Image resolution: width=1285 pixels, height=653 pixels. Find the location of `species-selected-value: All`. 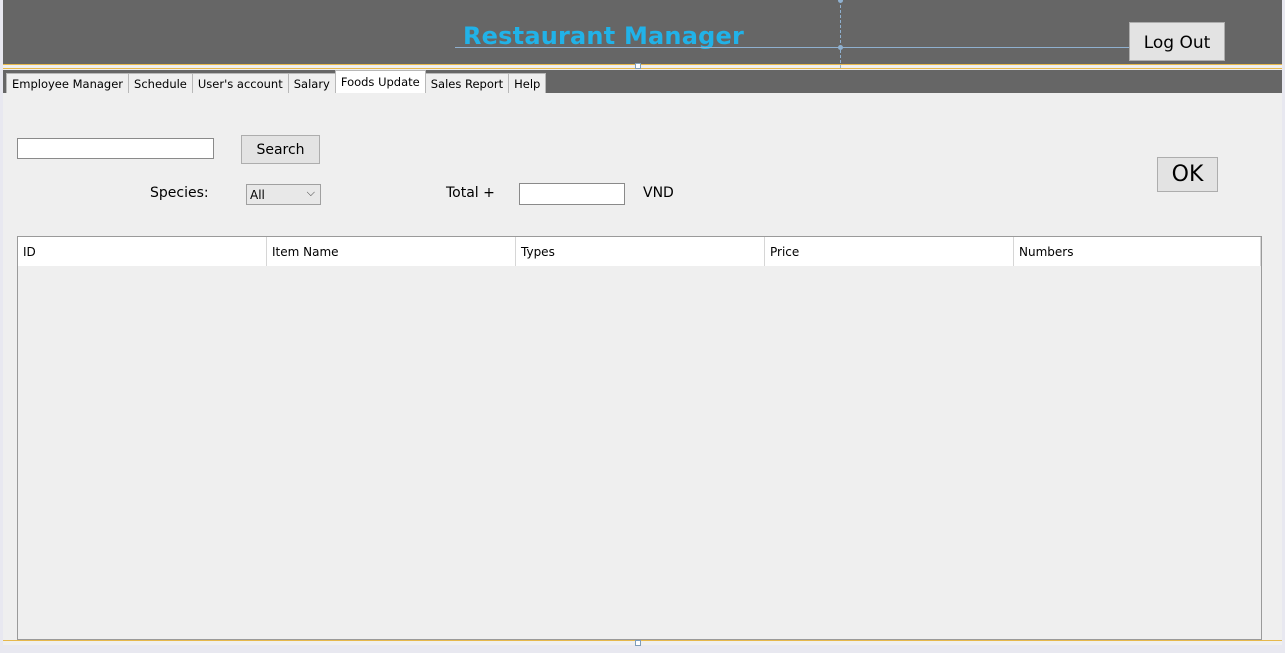

species-selected-value: All is located at coordinates (257, 194).